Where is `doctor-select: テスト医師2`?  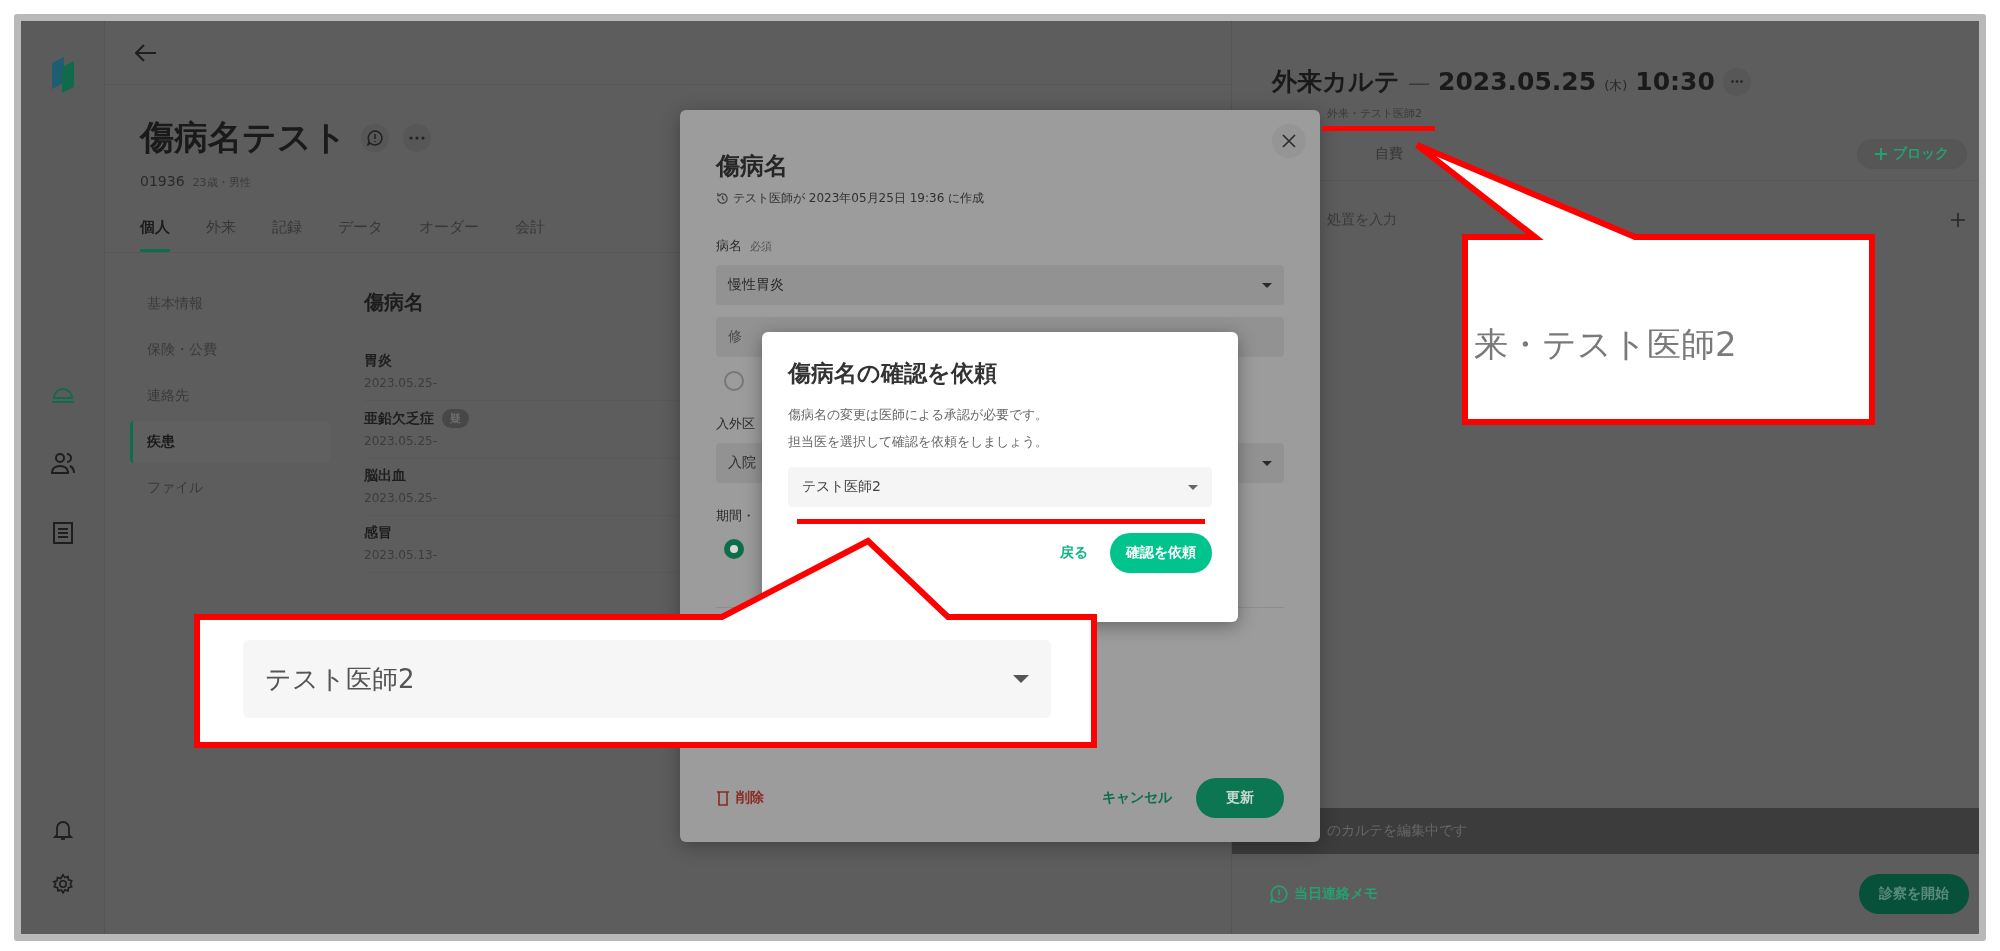
doctor-select: テスト医師2 is located at coordinates (1000, 487).